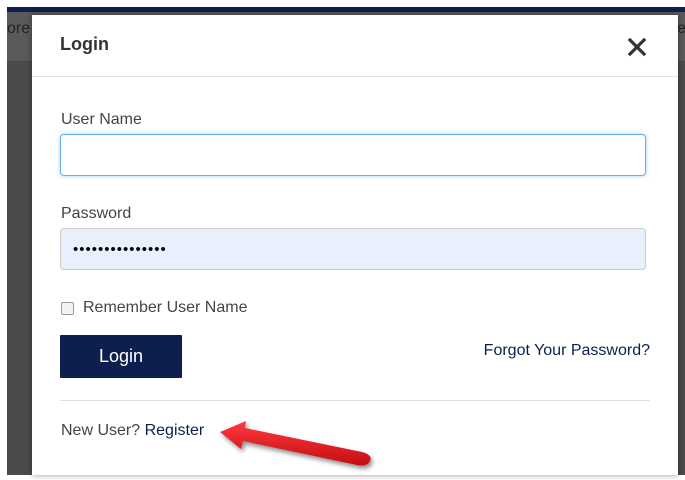 The width and height of the screenshot is (685, 480). What do you see at coordinates (355, 400) in the screenshot?
I see `footer-divider` at bounding box center [355, 400].